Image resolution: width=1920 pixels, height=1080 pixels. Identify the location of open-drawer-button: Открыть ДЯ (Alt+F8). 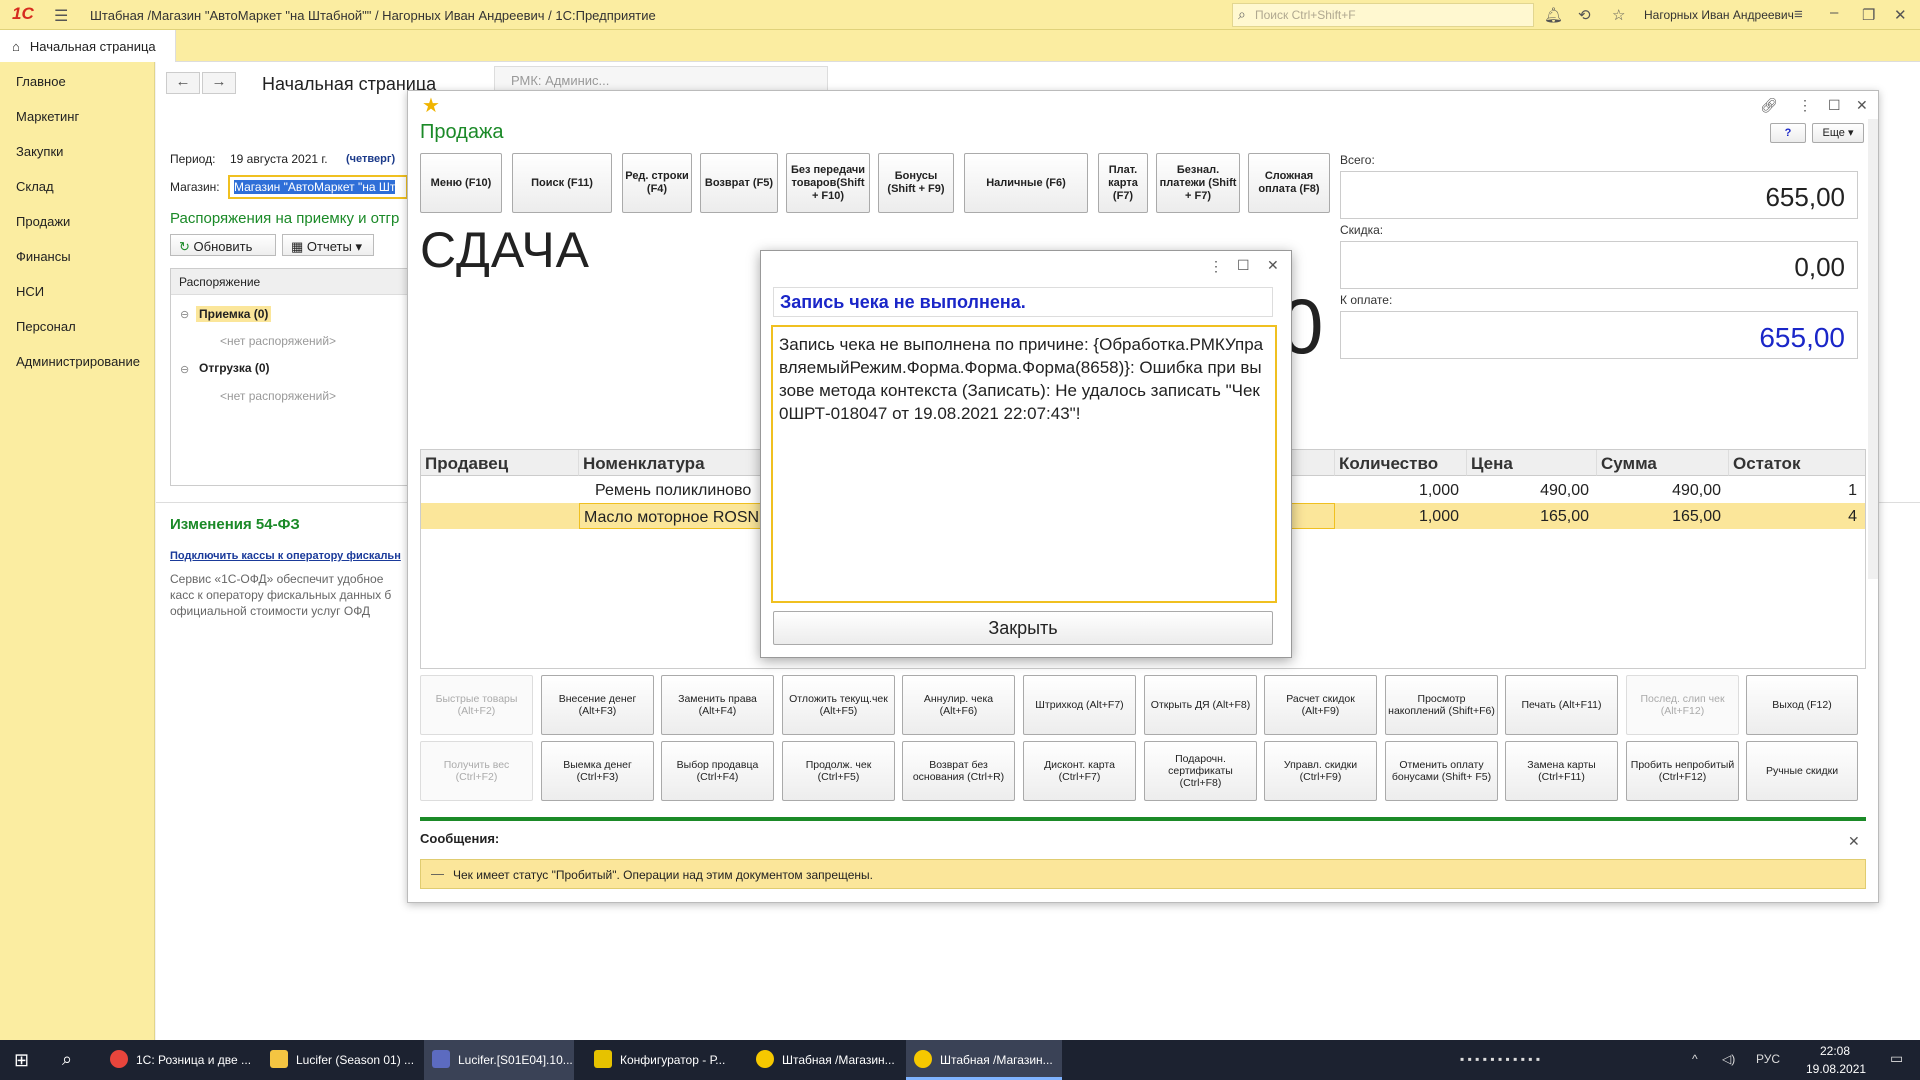
(1200, 705).